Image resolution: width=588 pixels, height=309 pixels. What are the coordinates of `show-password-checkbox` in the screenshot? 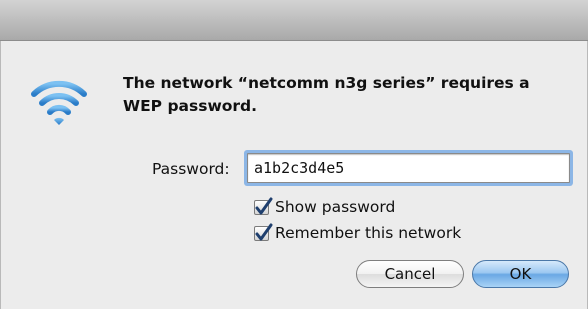 It's located at (263, 206).